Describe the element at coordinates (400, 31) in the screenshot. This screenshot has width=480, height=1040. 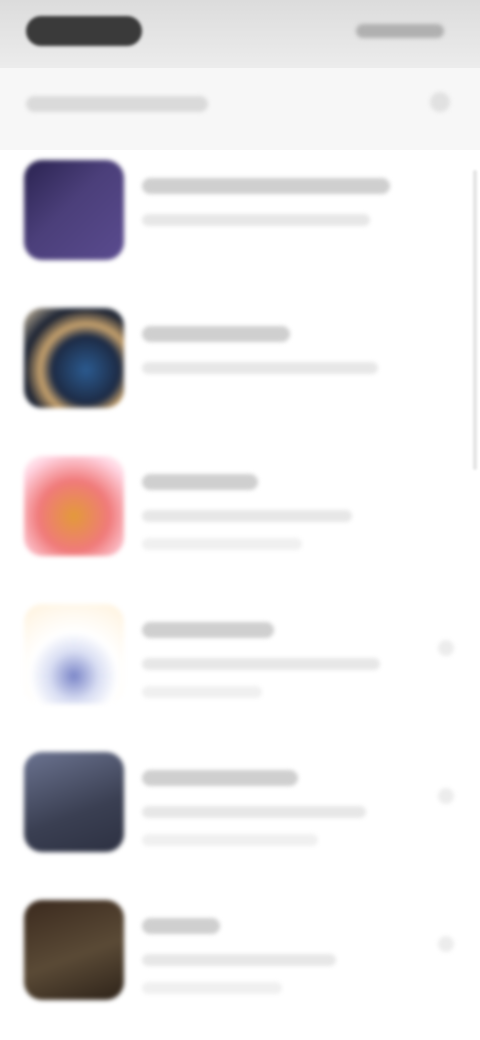
I see `status-icons` at that location.